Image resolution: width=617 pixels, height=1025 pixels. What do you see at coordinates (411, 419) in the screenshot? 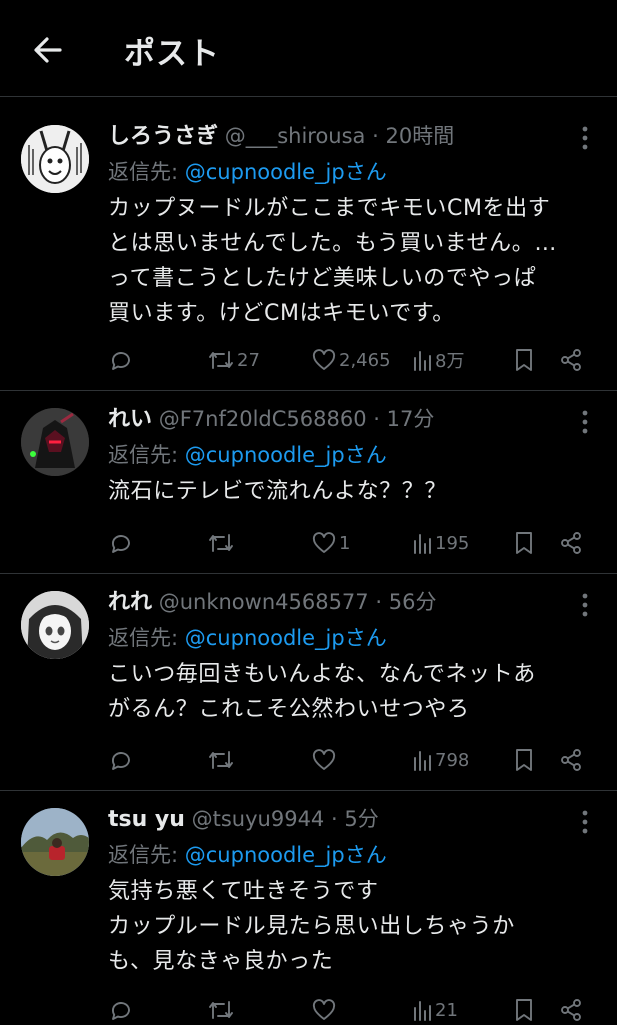
I see `timestamp: 17分` at bounding box center [411, 419].